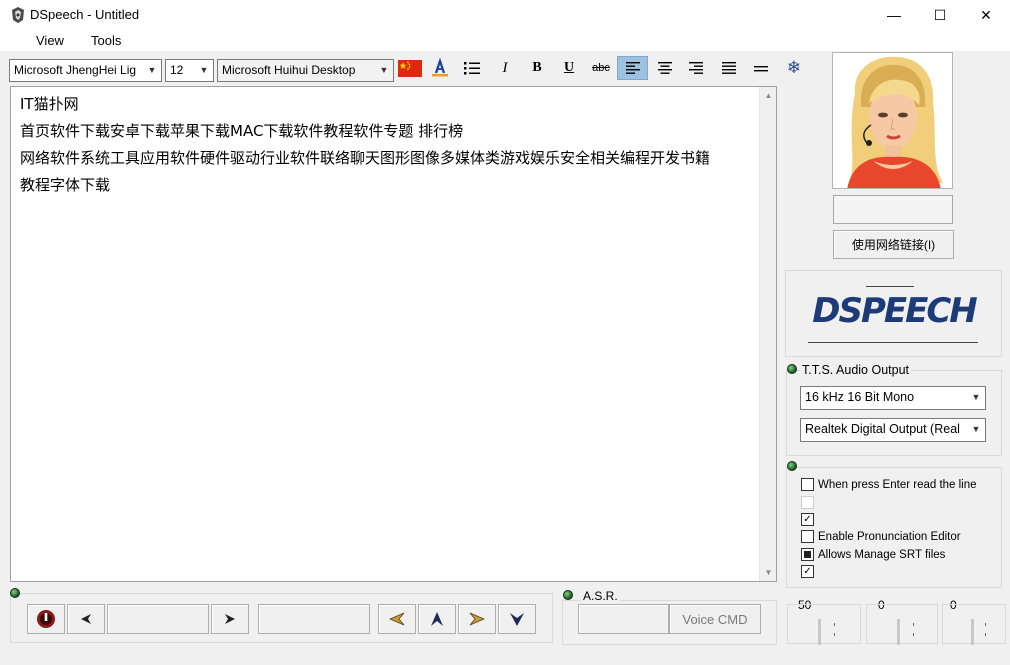 The width and height of the screenshot is (1010, 665). Describe the element at coordinates (792, 369) in the screenshot. I see `tts-group-icon` at that location.